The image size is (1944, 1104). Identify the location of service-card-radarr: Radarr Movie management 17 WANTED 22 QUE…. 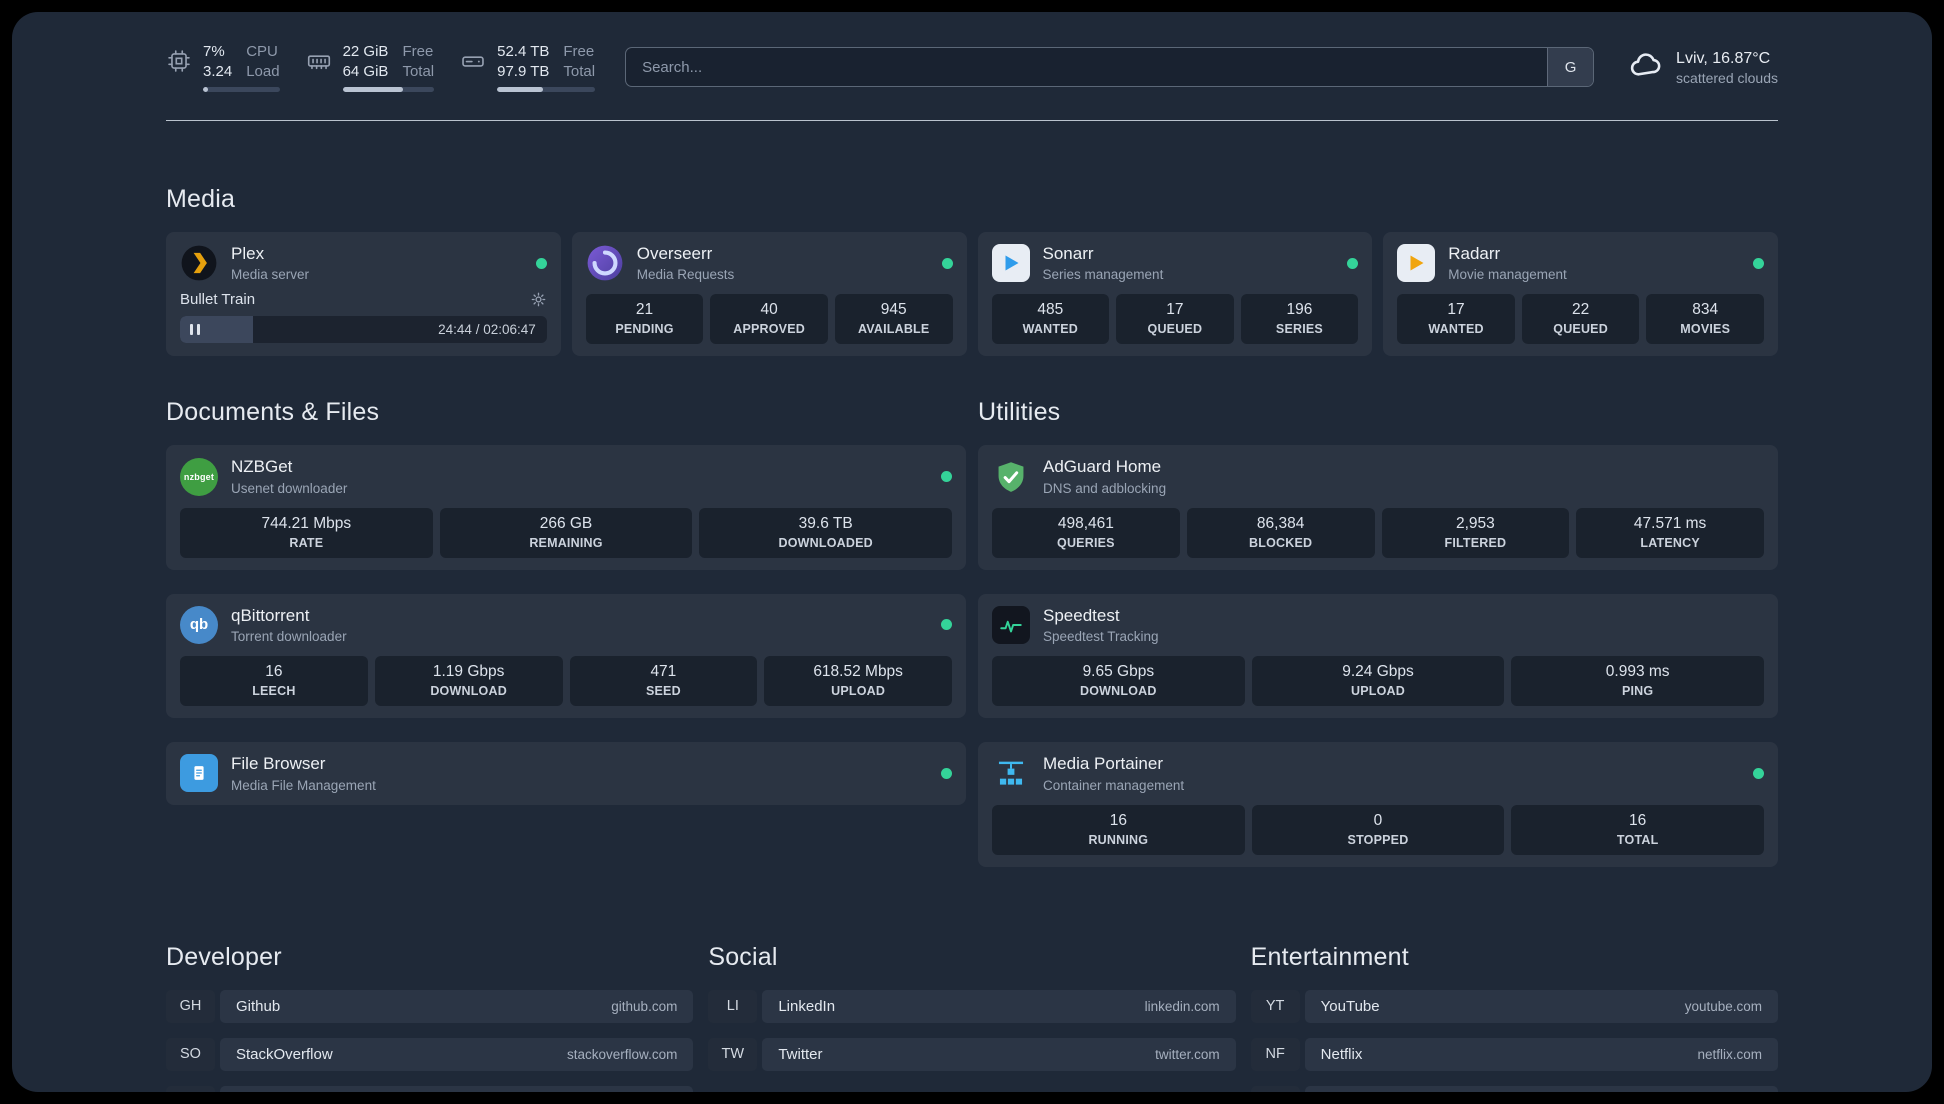
(1580, 294).